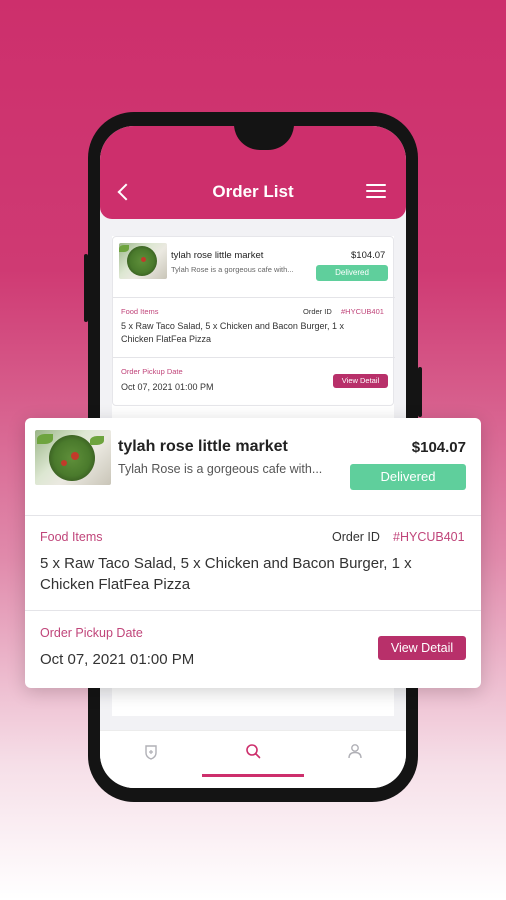 The height and width of the screenshot is (900, 506). I want to click on tab-profile, so click(355, 759).